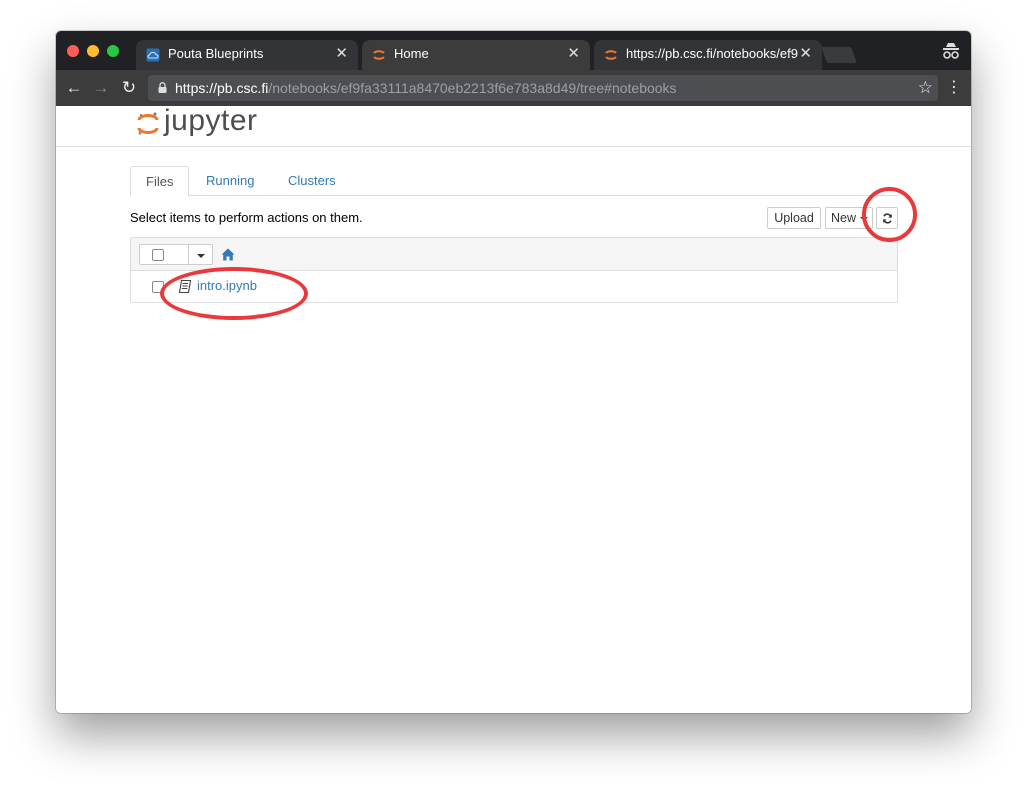  What do you see at coordinates (411, 53) in the screenshot?
I see `tab-title: Home` at bounding box center [411, 53].